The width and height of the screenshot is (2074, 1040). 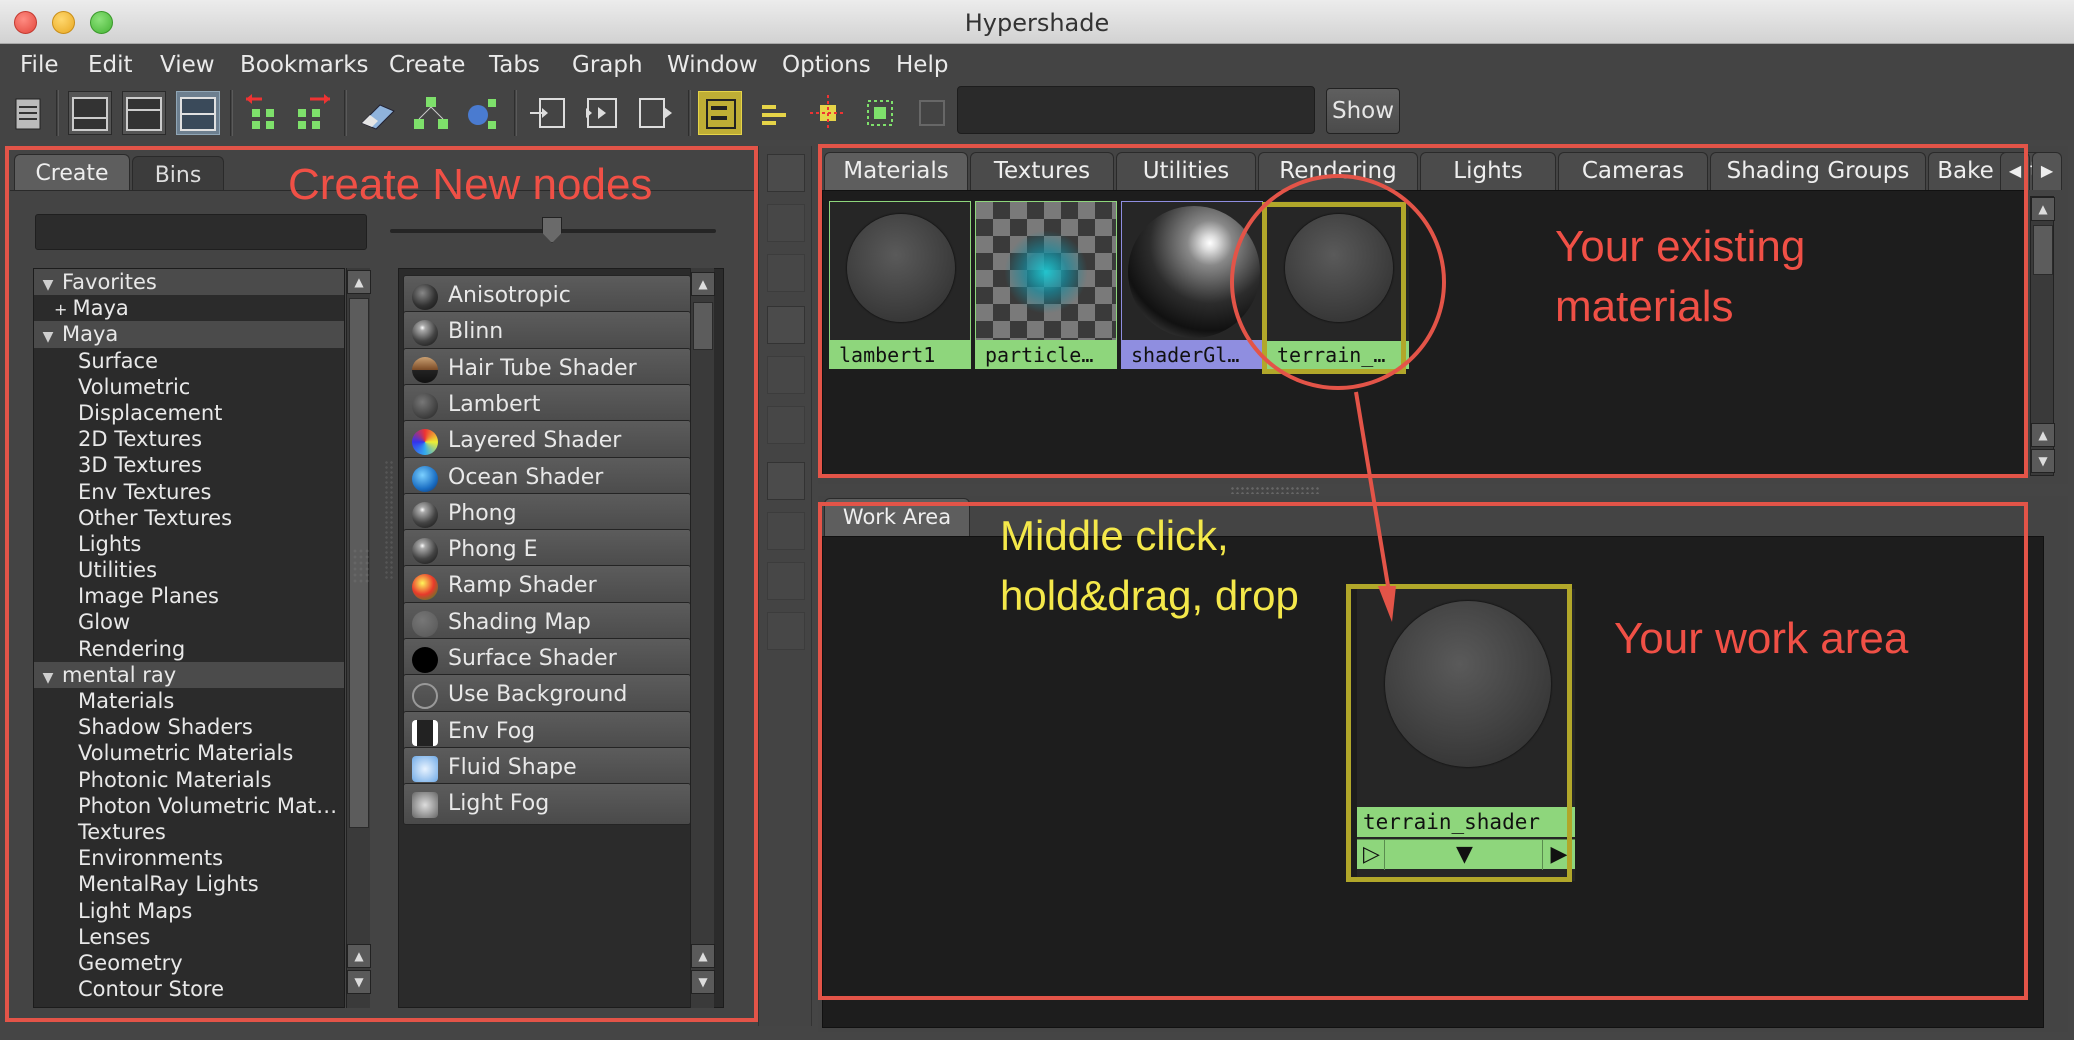 I want to click on menu-file: File, so click(x=39, y=65).